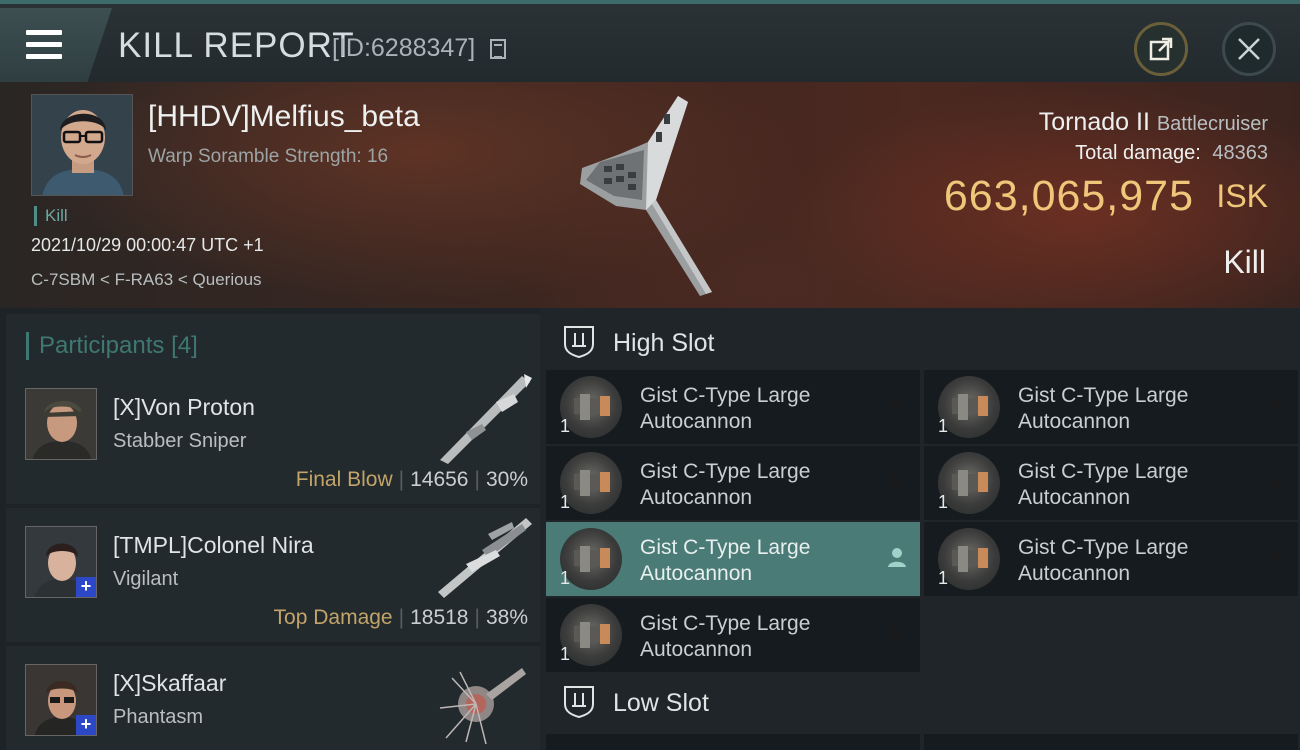  I want to click on menu-icon, so click(44, 45).